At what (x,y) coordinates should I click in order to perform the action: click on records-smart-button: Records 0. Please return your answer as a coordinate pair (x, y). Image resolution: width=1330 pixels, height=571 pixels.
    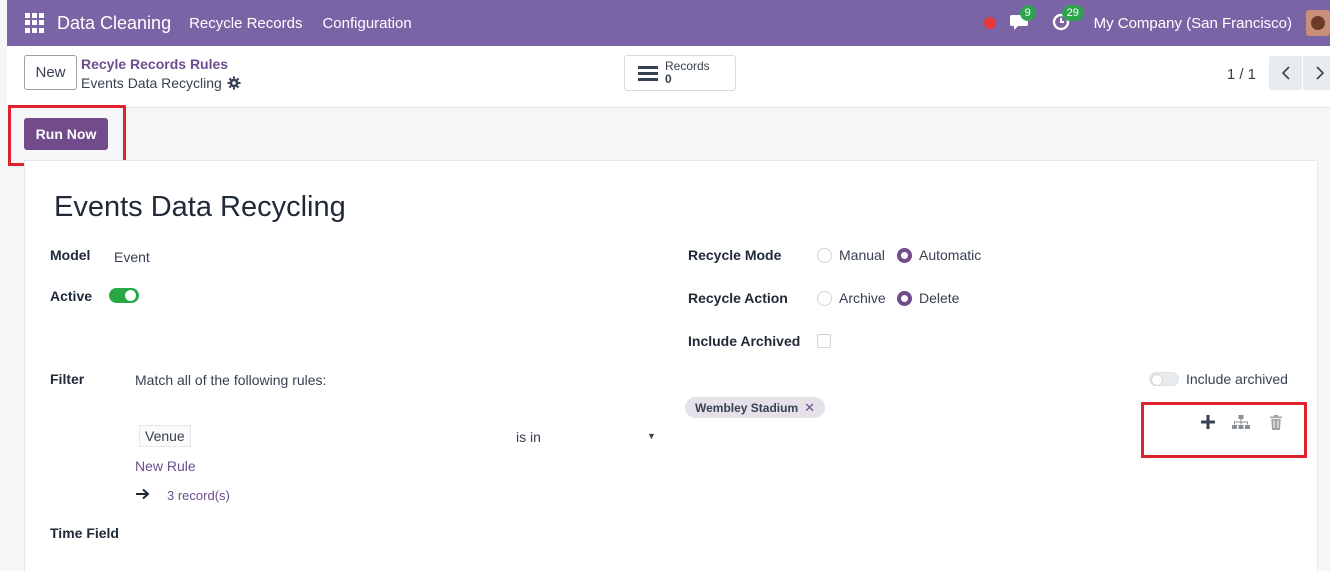
    Looking at the image, I should click on (680, 73).